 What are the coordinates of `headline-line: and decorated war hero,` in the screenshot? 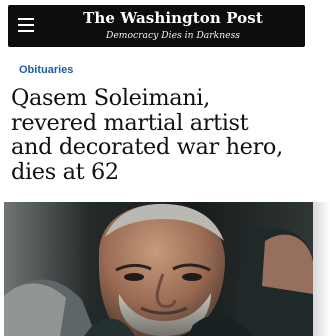 It's located at (147, 147).